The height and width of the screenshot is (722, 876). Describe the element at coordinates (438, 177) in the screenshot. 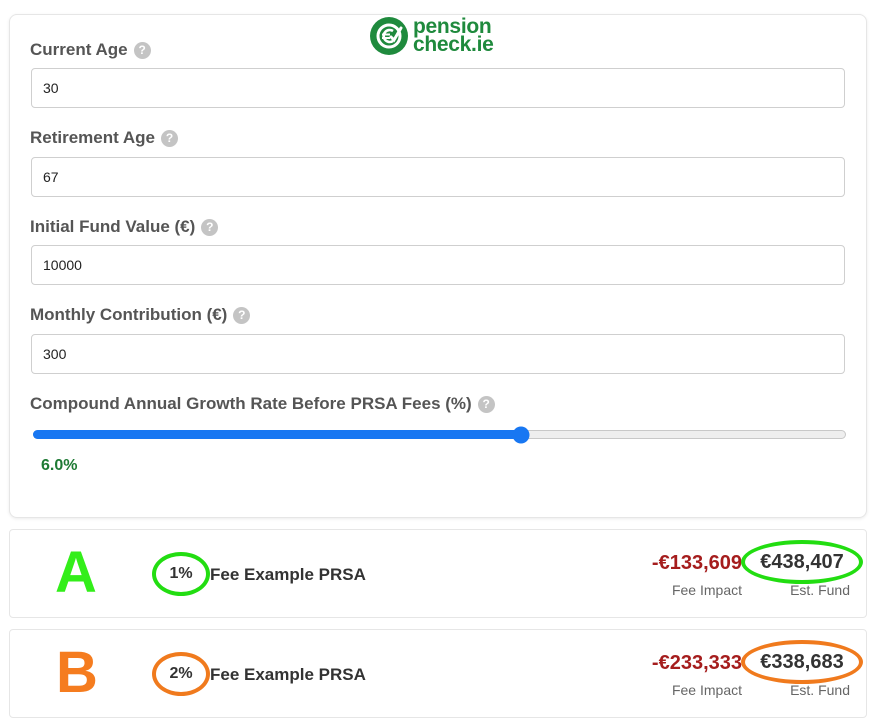

I see `retirement-age-input` at that location.